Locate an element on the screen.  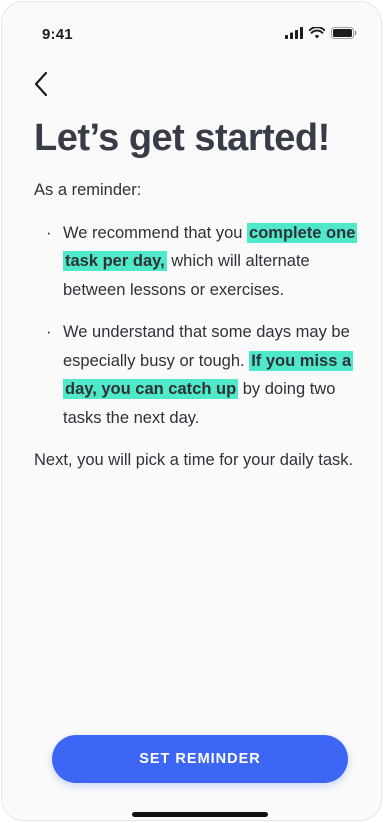
status-time: 9:41 is located at coordinates (57, 34).